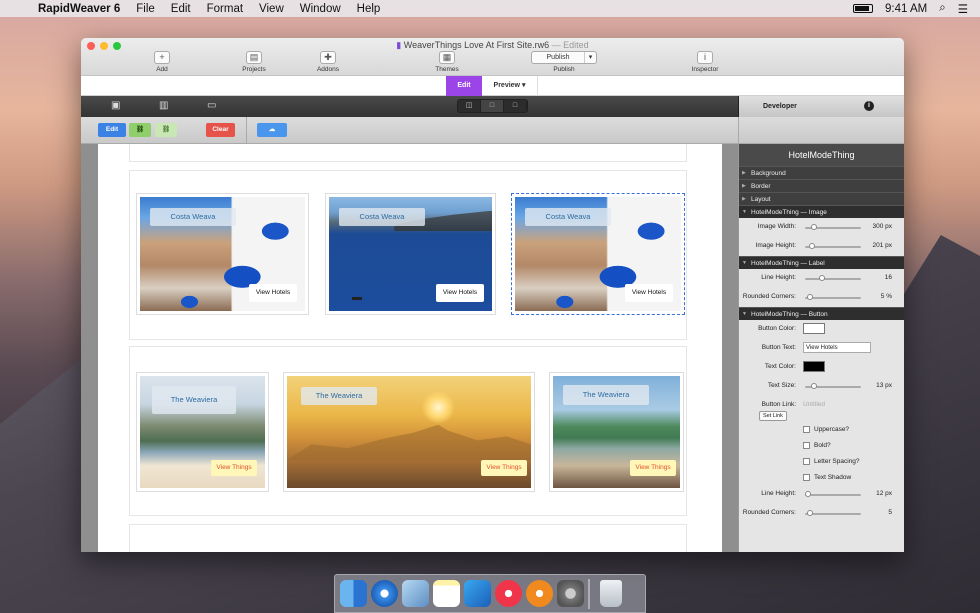  I want to click on hotel-card-selected: Costa Weava View Hotels, so click(598, 254).